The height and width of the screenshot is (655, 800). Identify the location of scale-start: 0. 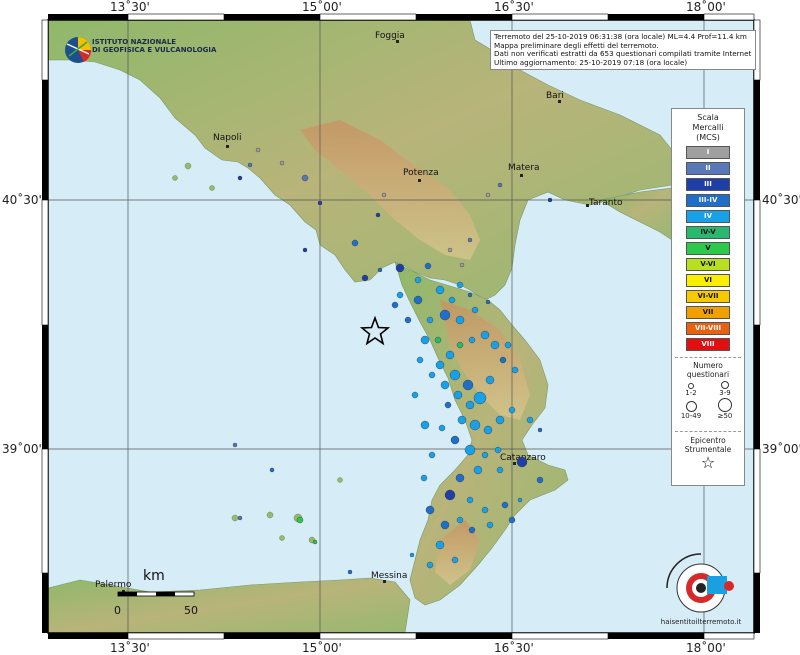
(117, 610).